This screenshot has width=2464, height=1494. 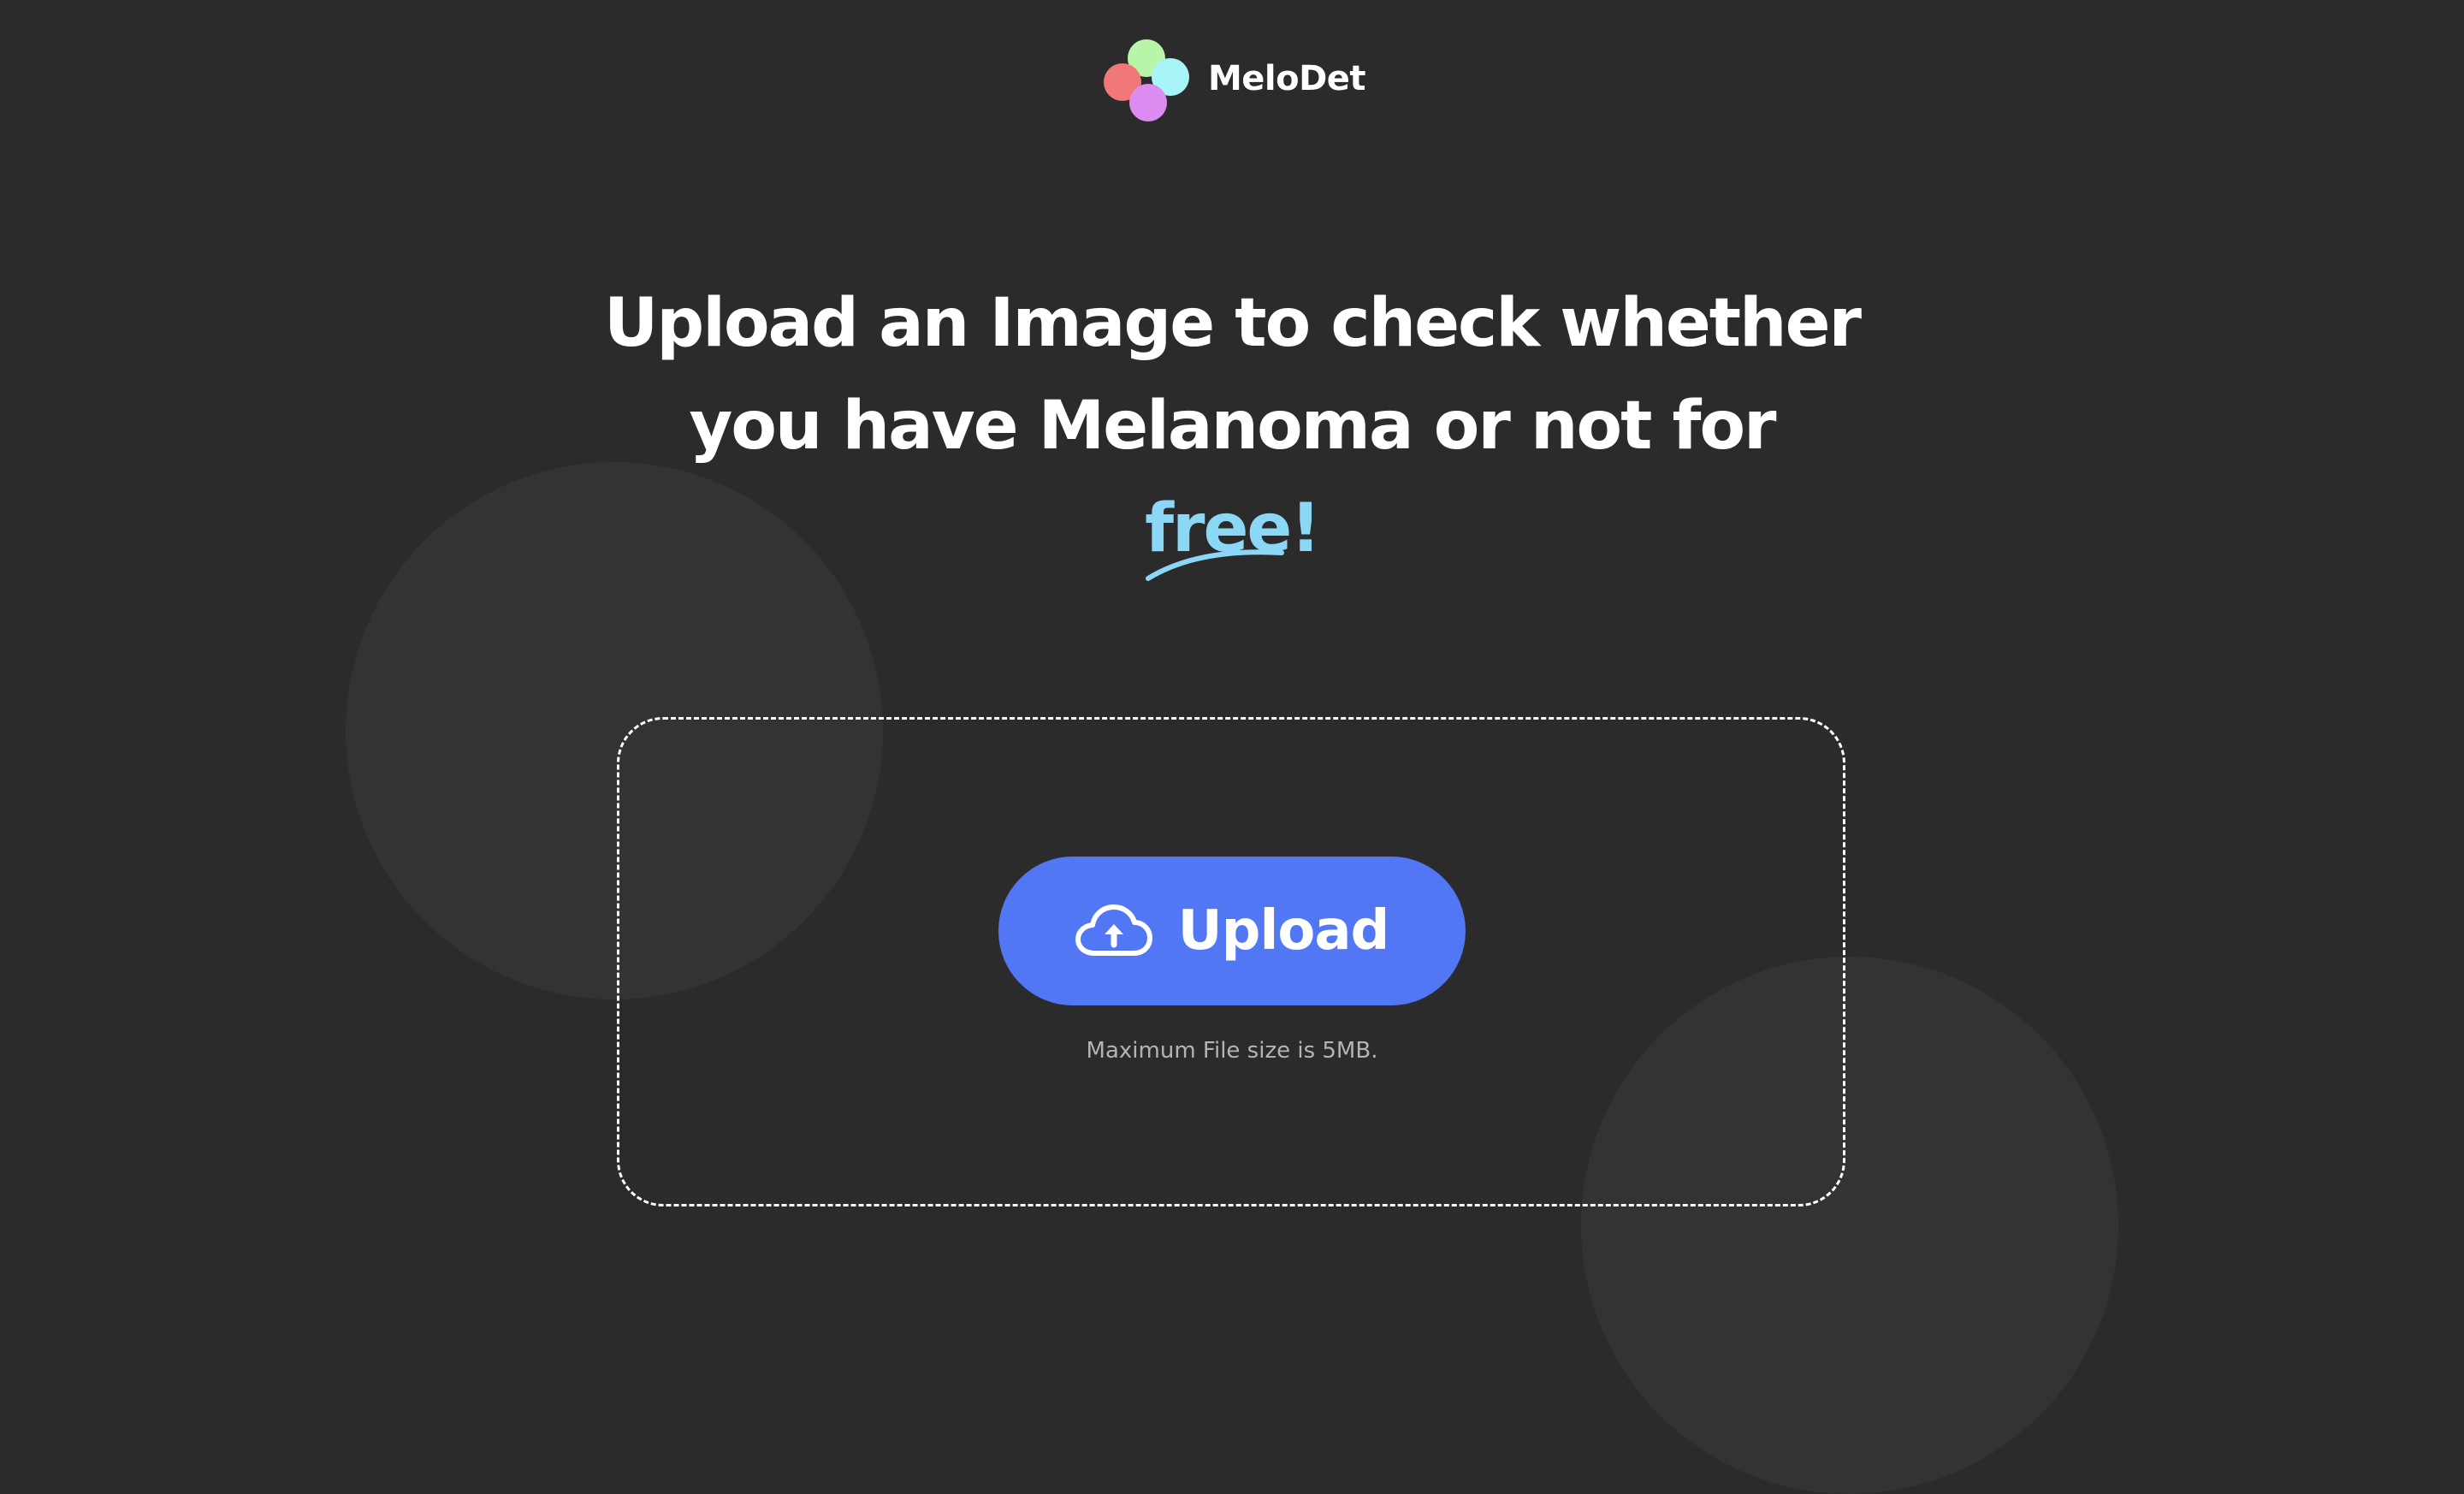 What do you see at coordinates (1113, 931) in the screenshot?
I see `cloud-upload-icon` at bounding box center [1113, 931].